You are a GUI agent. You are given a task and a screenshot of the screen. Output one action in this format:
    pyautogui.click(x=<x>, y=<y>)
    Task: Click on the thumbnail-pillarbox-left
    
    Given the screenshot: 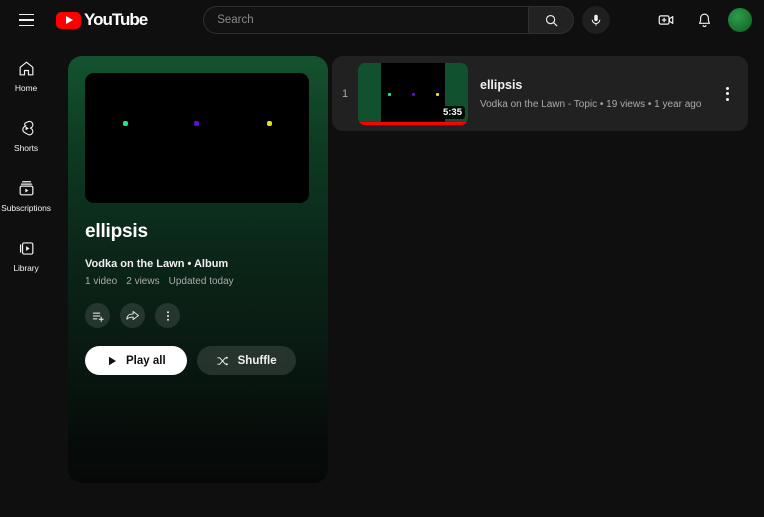 What is the action you would take?
    pyautogui.click(x=369, y=93)
    